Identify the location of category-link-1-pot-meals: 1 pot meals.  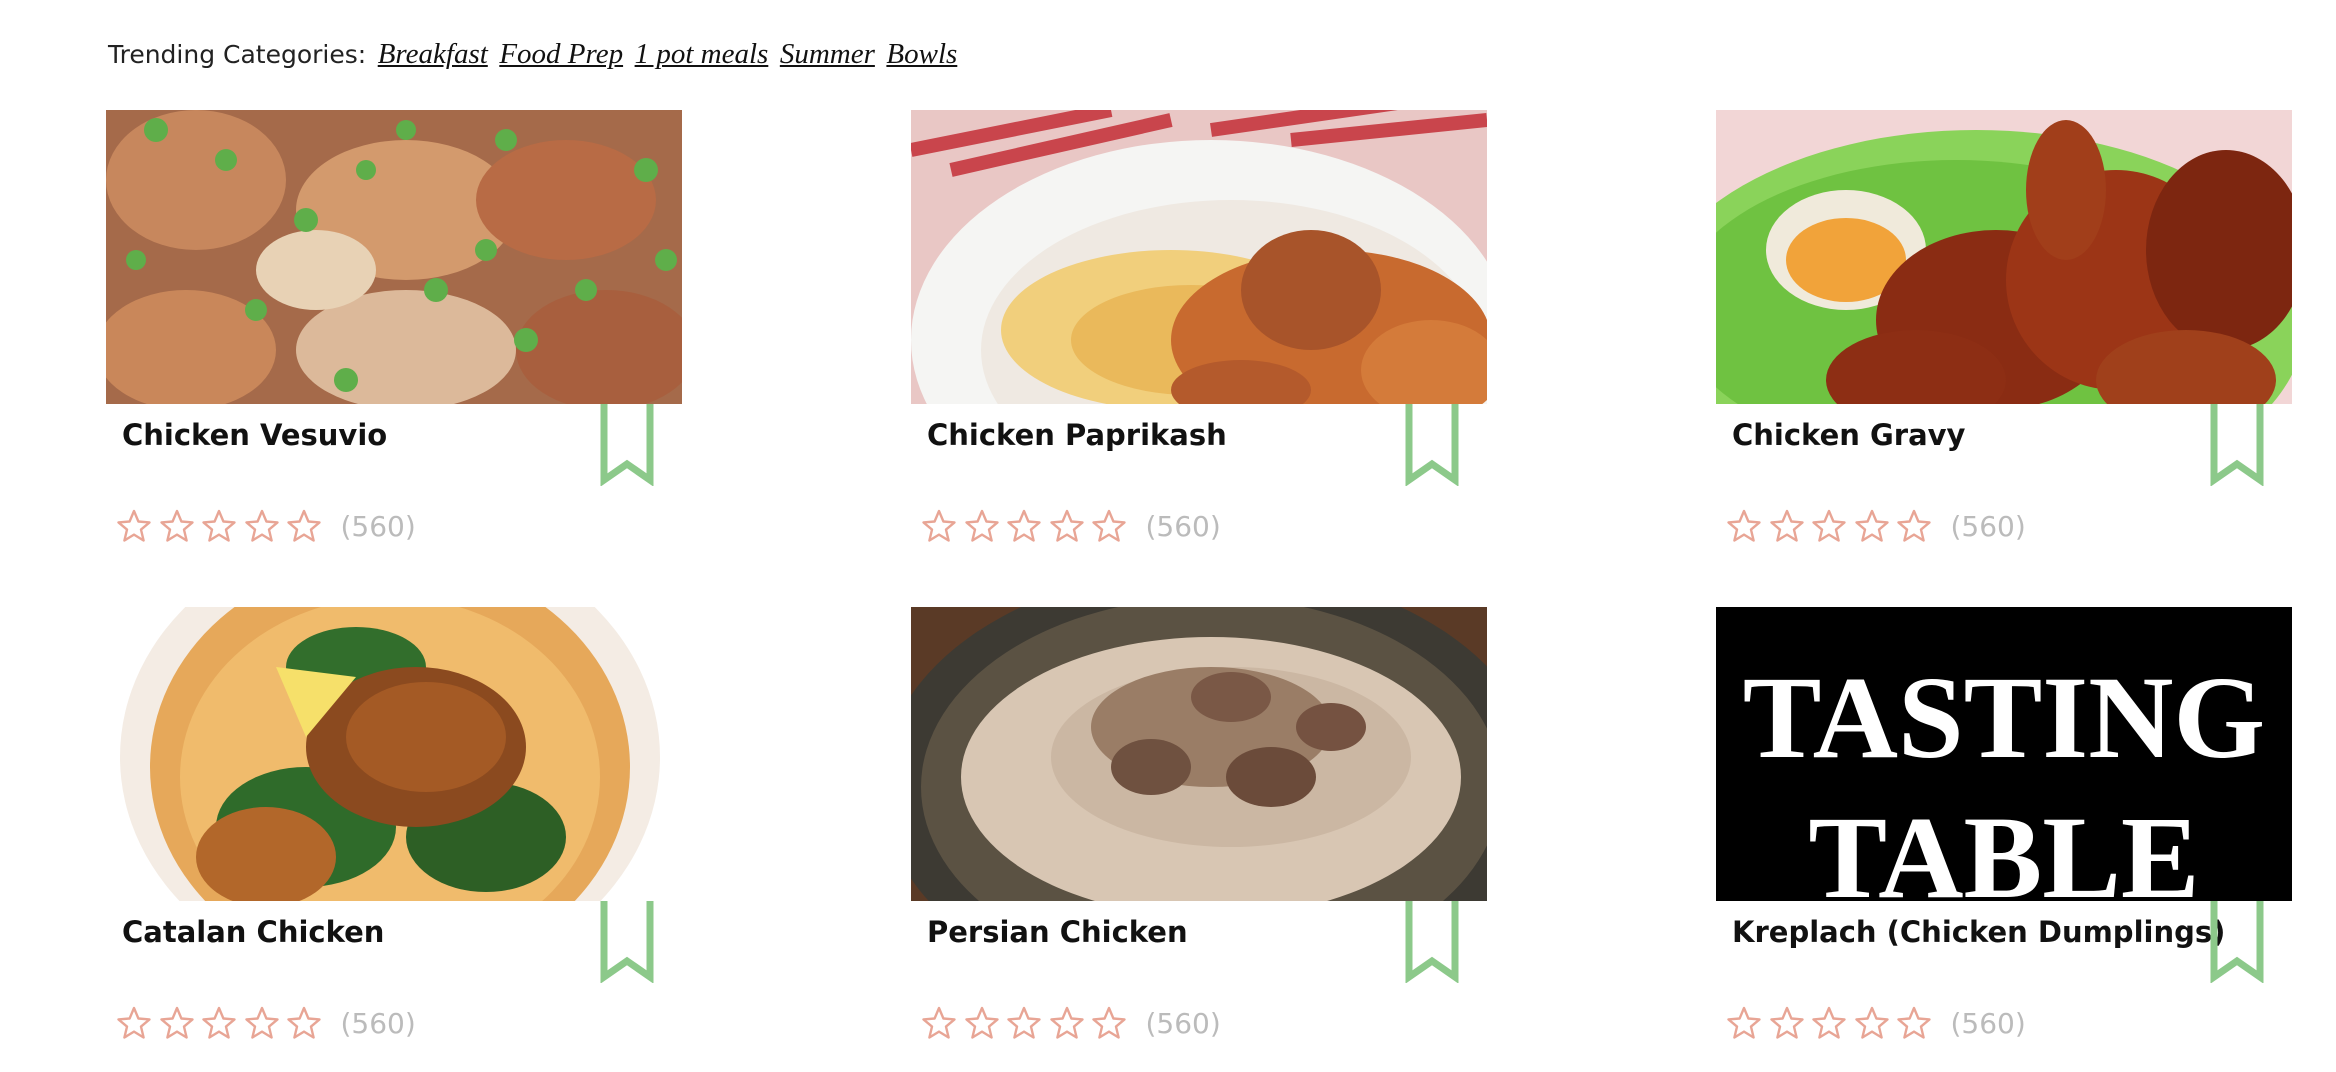
(702, 54).